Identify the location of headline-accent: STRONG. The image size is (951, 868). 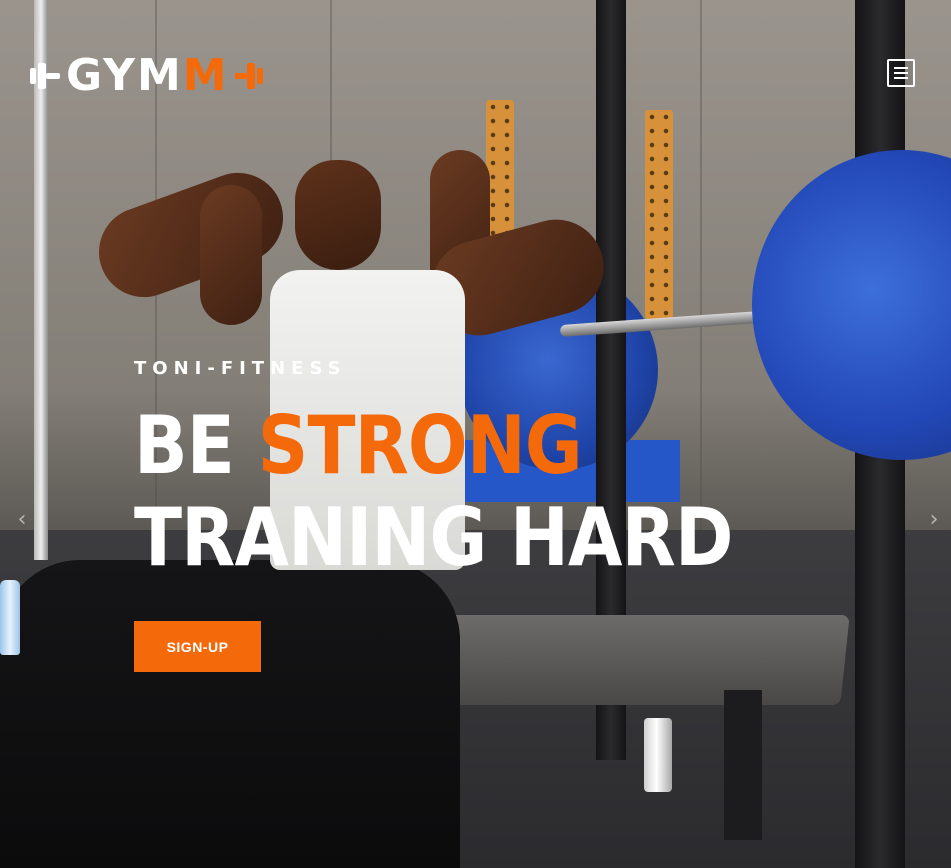
(420, 445).